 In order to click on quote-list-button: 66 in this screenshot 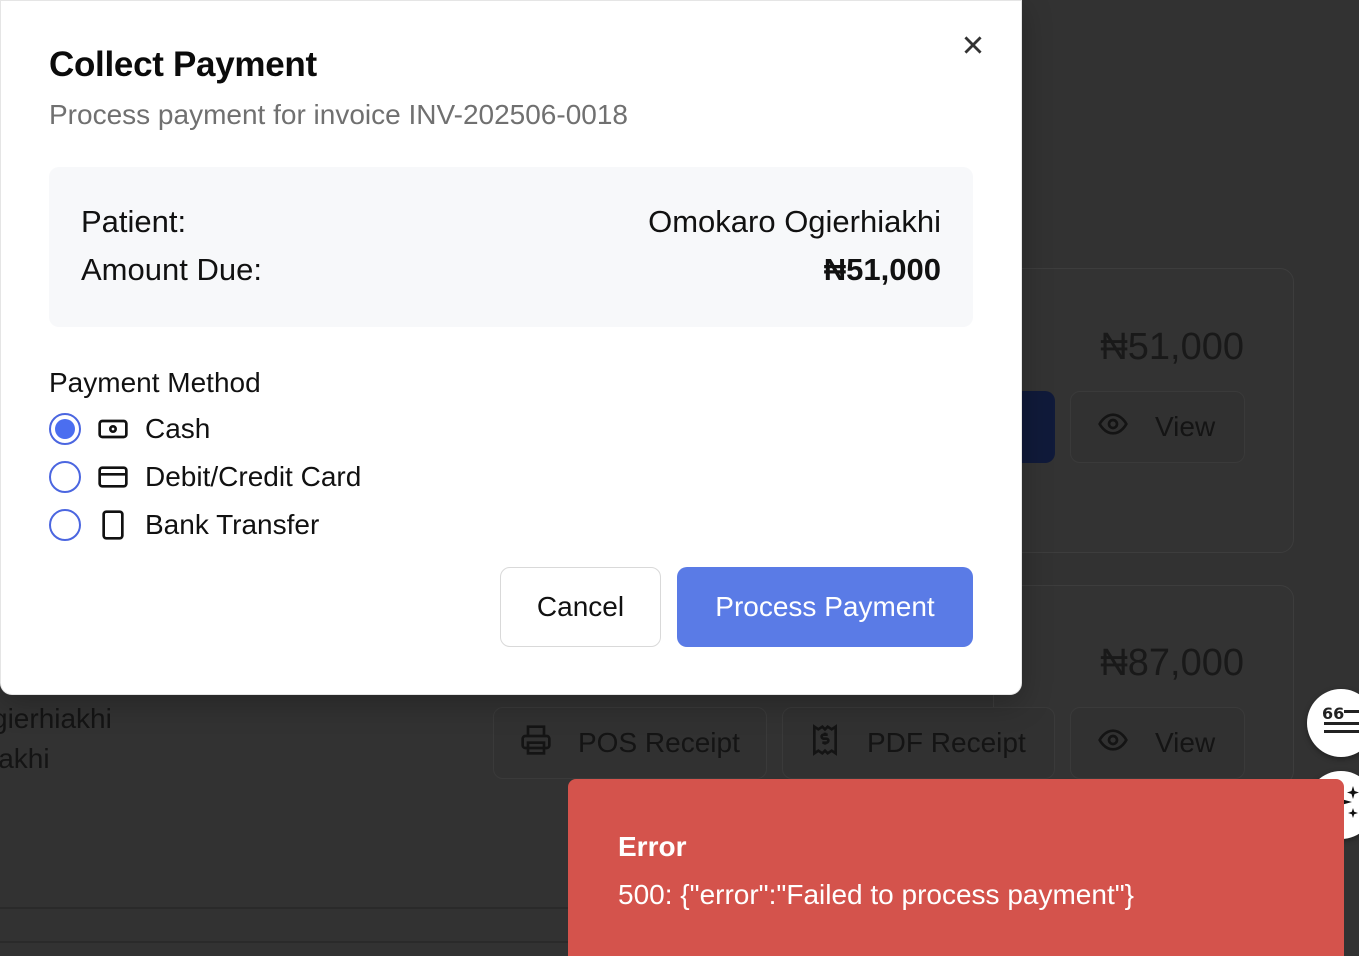, I will do `click(1333, 723)`.